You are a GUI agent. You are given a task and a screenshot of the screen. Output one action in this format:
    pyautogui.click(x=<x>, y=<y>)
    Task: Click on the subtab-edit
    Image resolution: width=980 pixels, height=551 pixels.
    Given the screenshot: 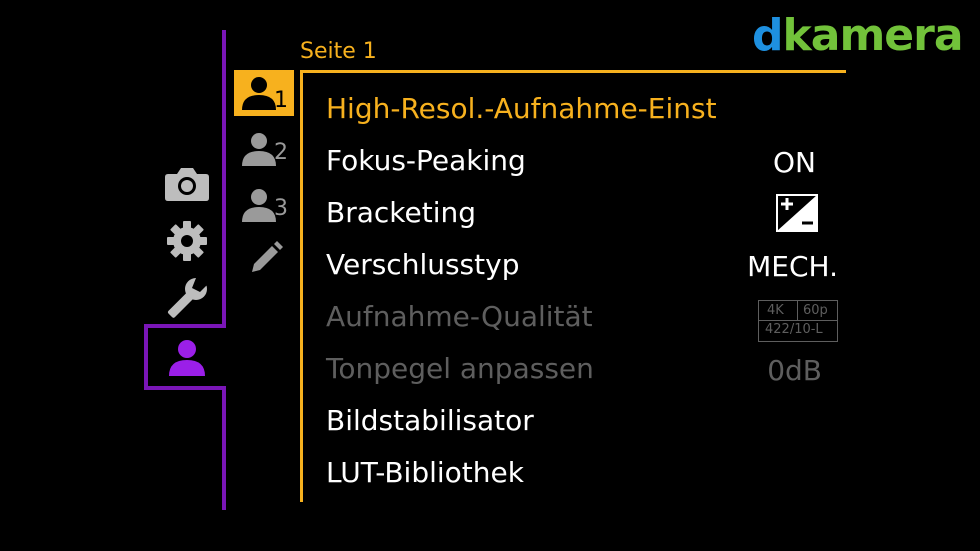 What is the action you would take?
    pyautogui.click(x=270, y=258)
    